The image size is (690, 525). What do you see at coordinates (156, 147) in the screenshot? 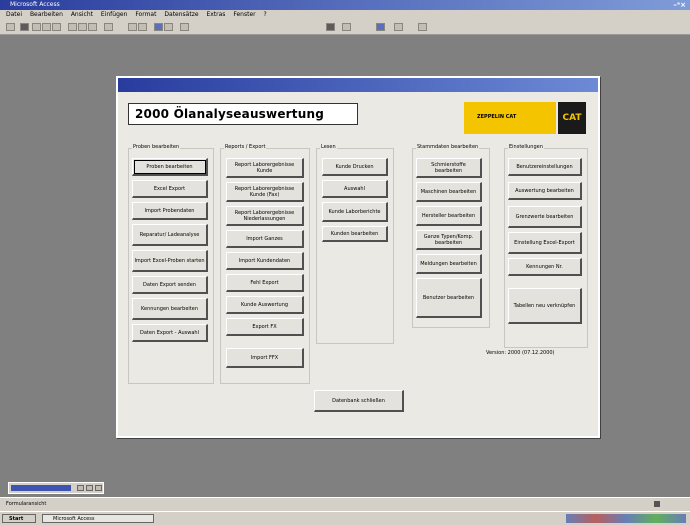
I see `group-proben-label: Proben bearbeiten` at bounding box center [156, 147].